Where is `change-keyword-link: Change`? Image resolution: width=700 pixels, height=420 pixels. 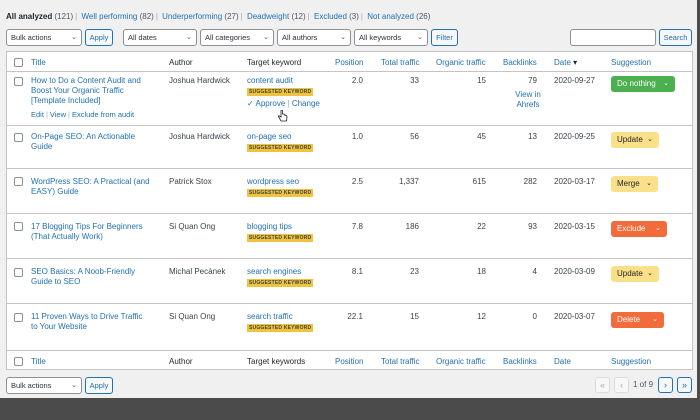
change-keyword-link: Change is located at coordinates (306, 103).